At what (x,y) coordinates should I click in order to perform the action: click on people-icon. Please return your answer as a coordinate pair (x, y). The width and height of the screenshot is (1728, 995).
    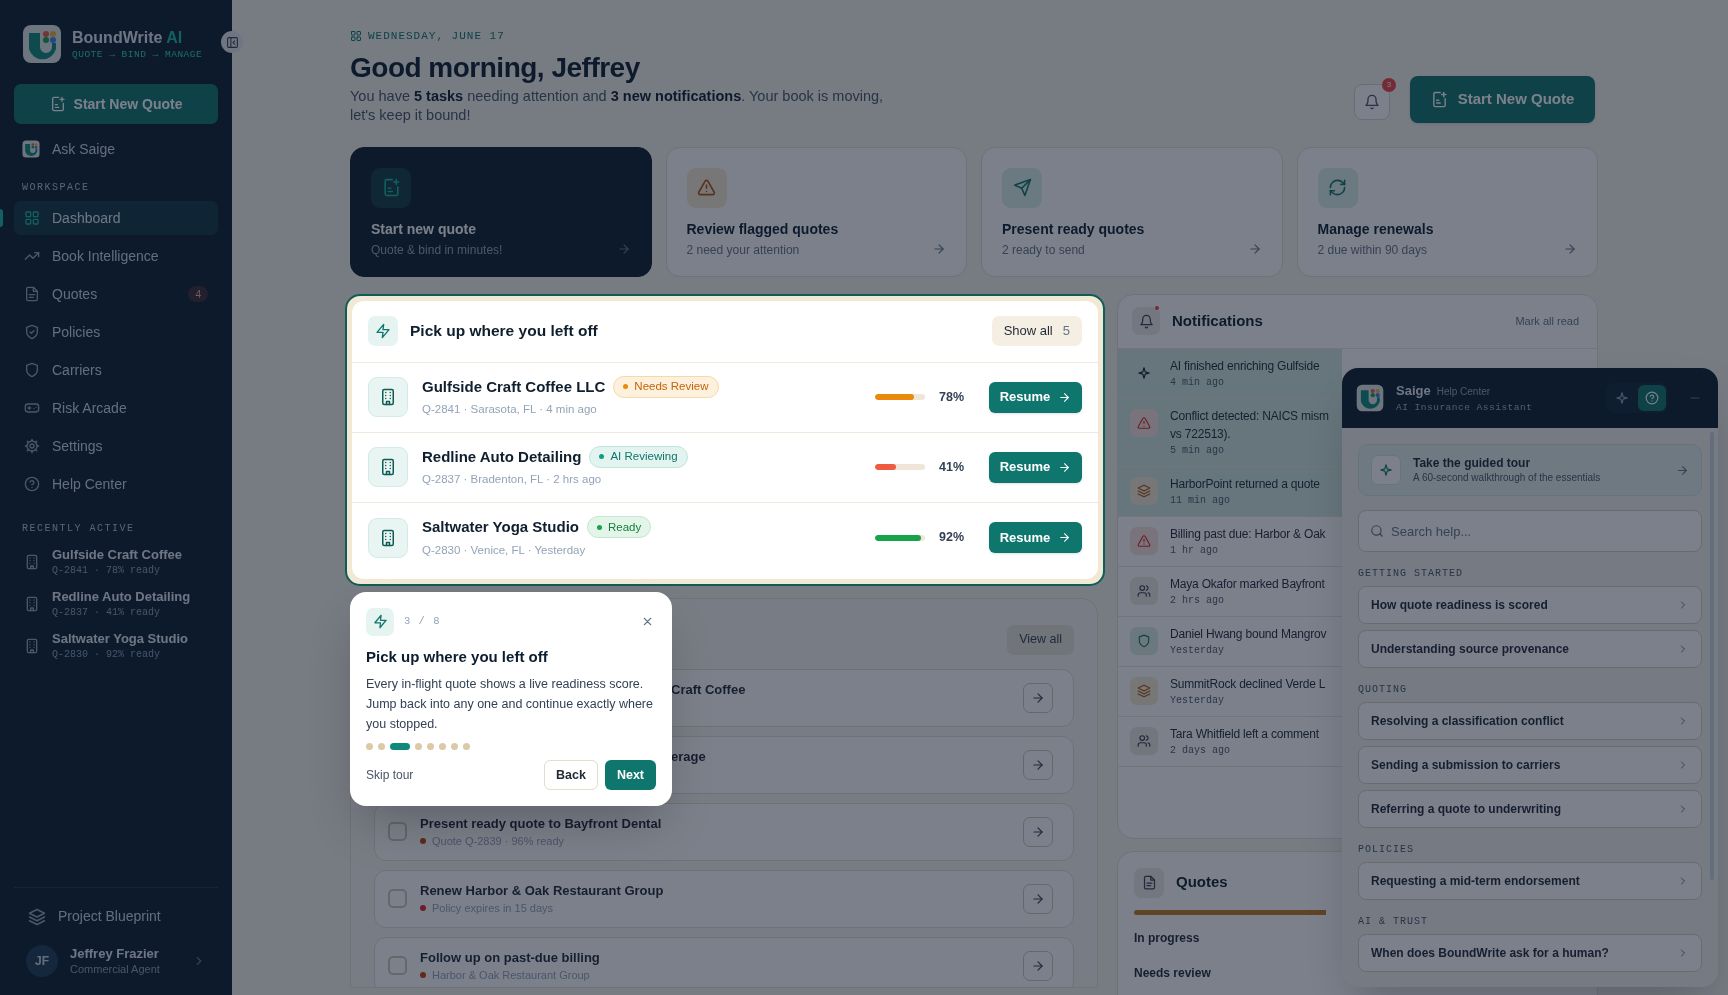
    Looking at the image, I should click on (1144, 740).